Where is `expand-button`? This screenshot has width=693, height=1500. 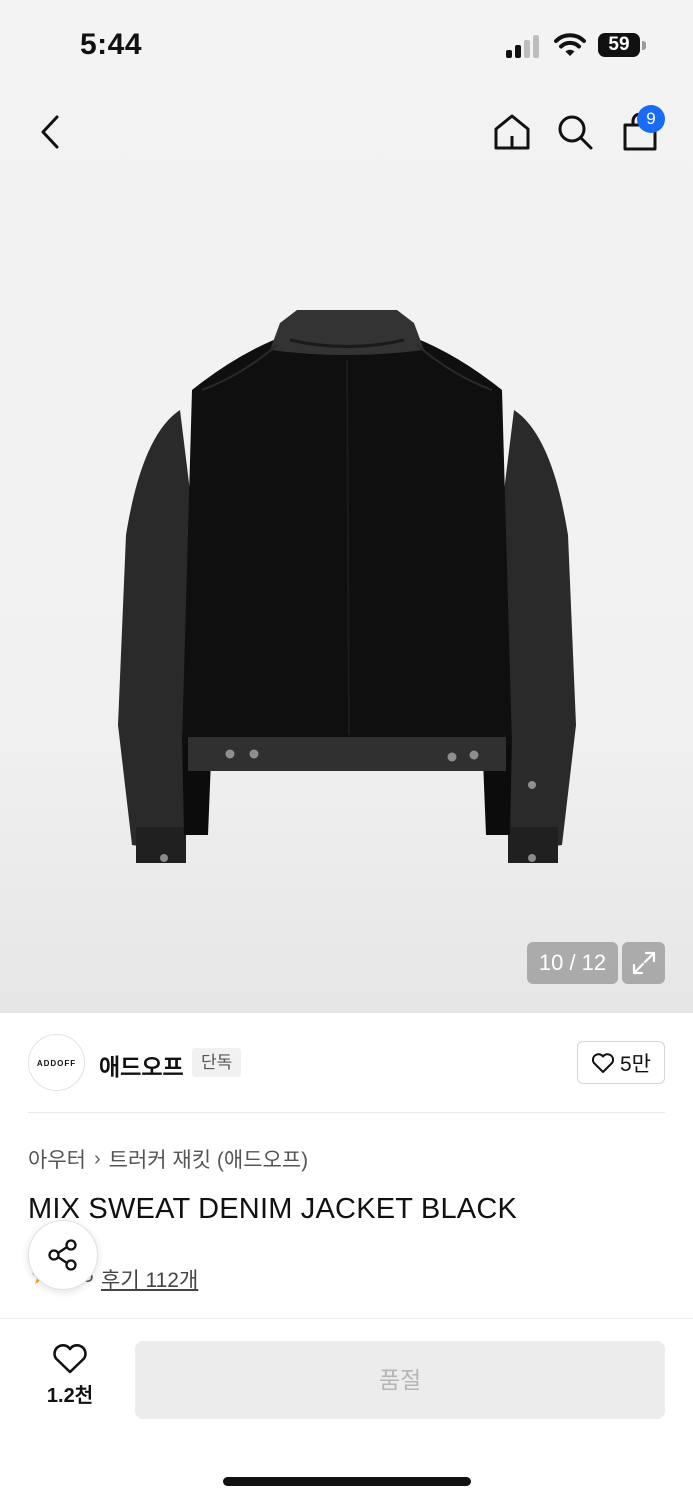
expand-button is located at coordinates (643, 963).